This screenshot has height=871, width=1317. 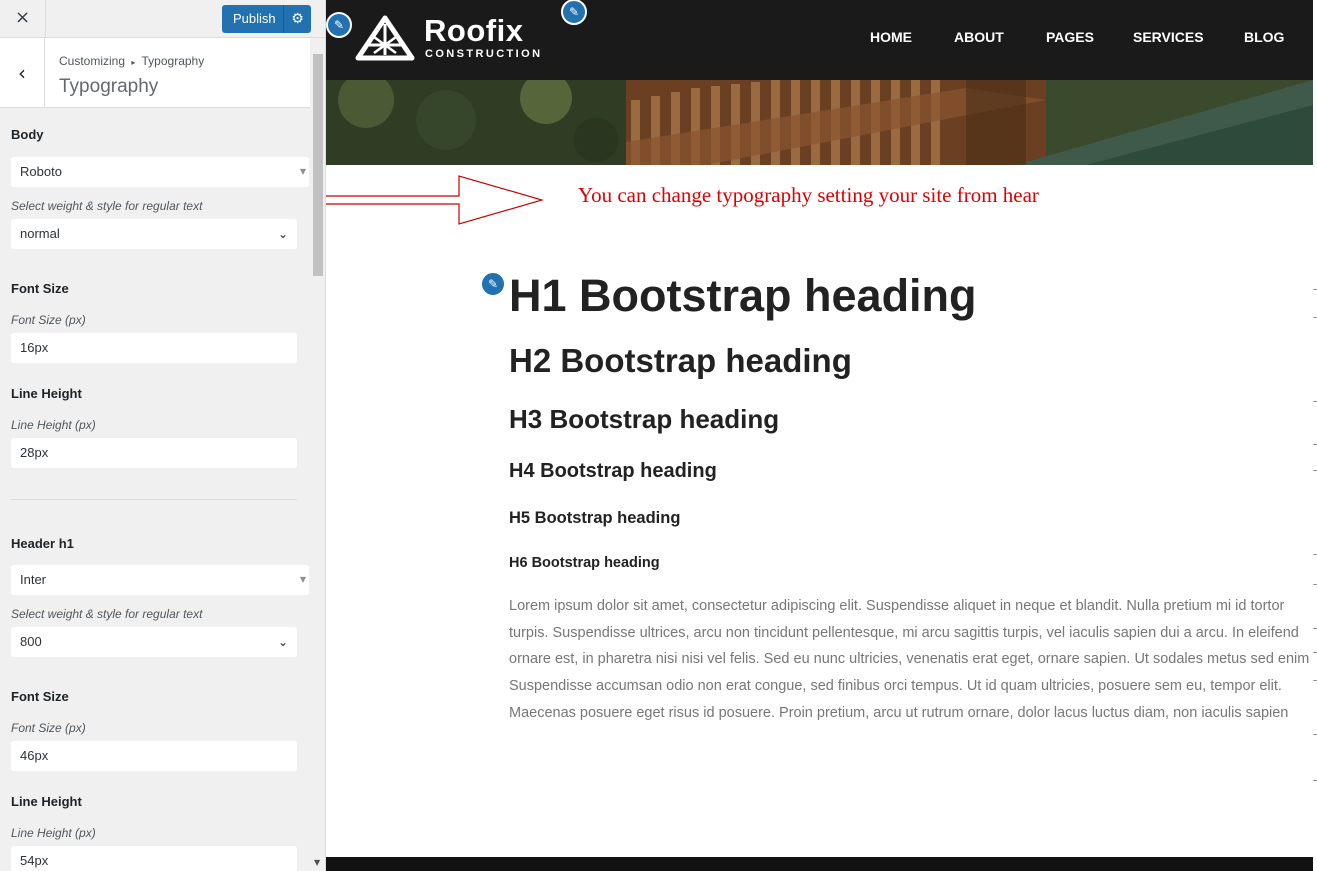 What do you see at coordinates (162, 19) in the screenshot?
I see `customizer-topbar: × Publish ⚙` at bounding box center [162, 19].